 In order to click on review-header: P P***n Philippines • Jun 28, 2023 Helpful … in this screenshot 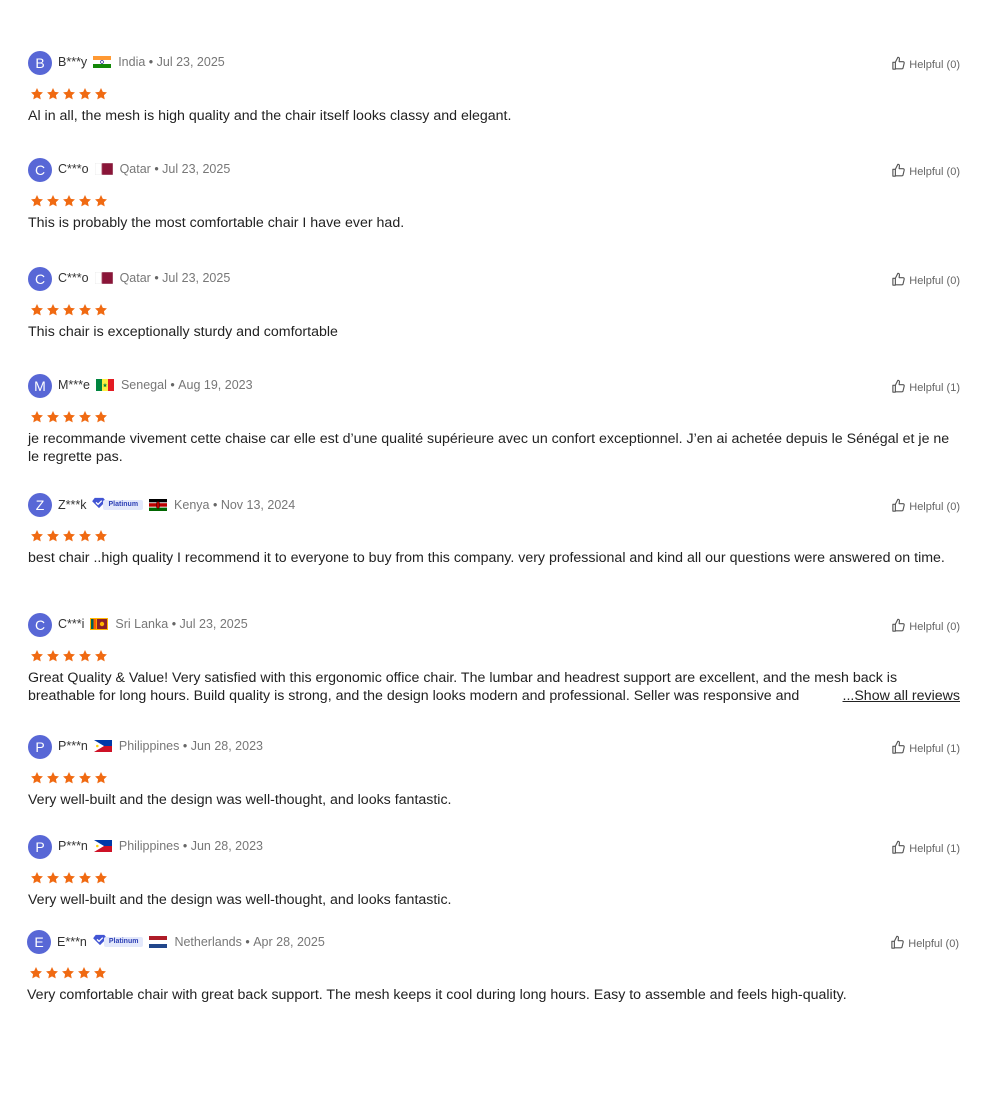, I will do `click(494, 848)`.